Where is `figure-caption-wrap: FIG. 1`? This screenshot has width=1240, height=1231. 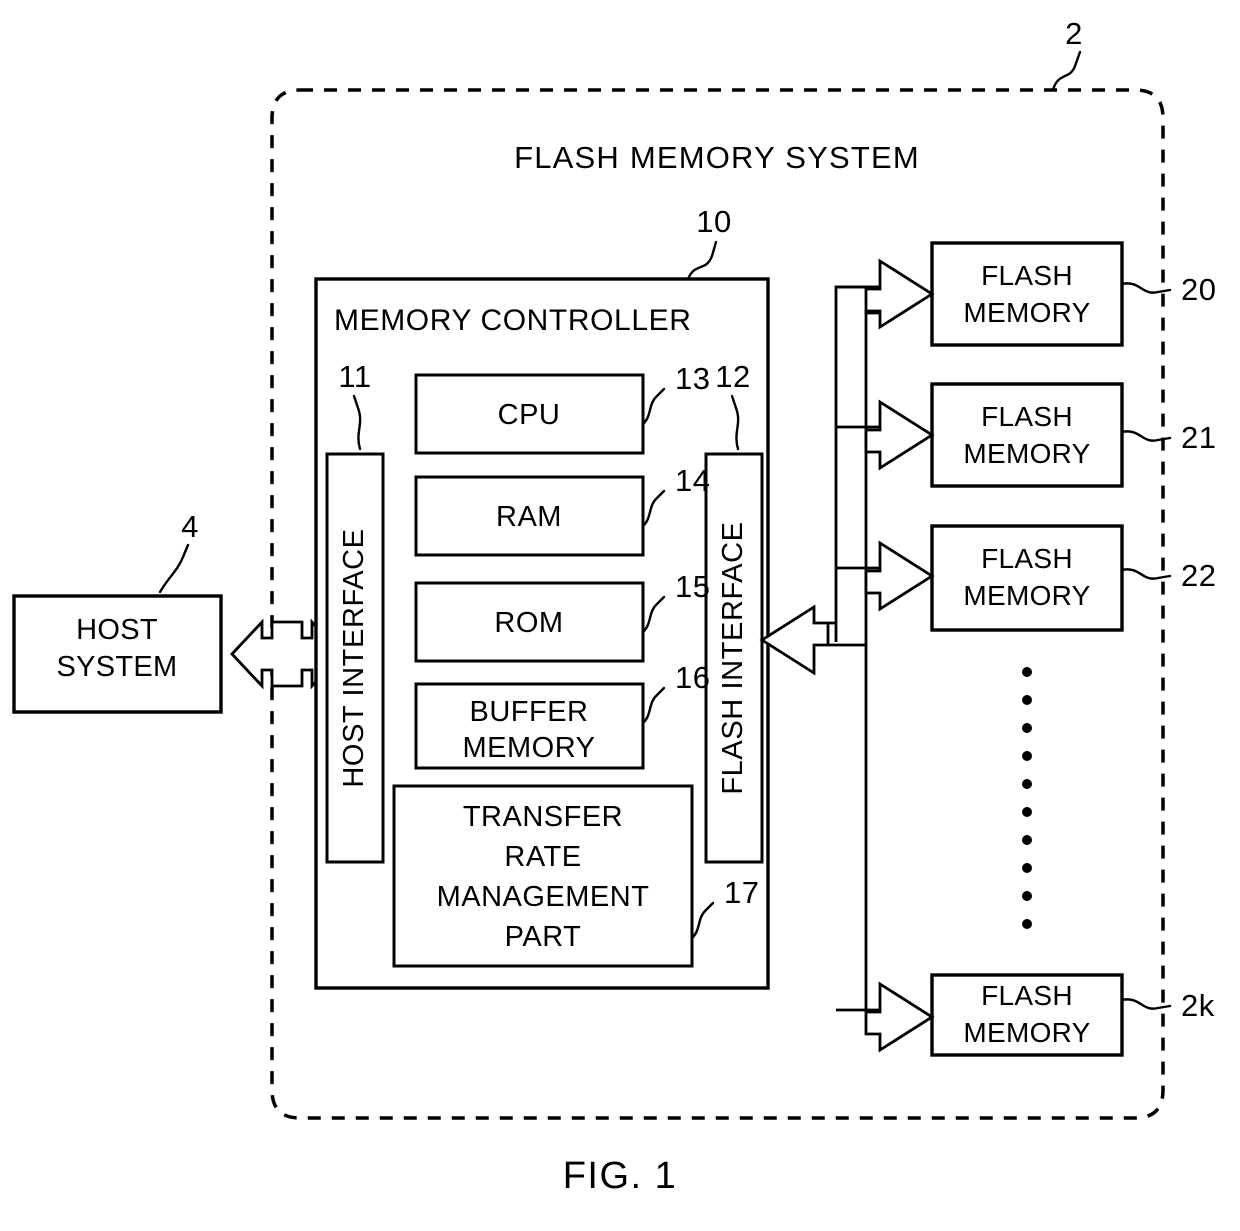 figure-caption-wrap: FIG. 1 is located at coordinates (620, 1176).